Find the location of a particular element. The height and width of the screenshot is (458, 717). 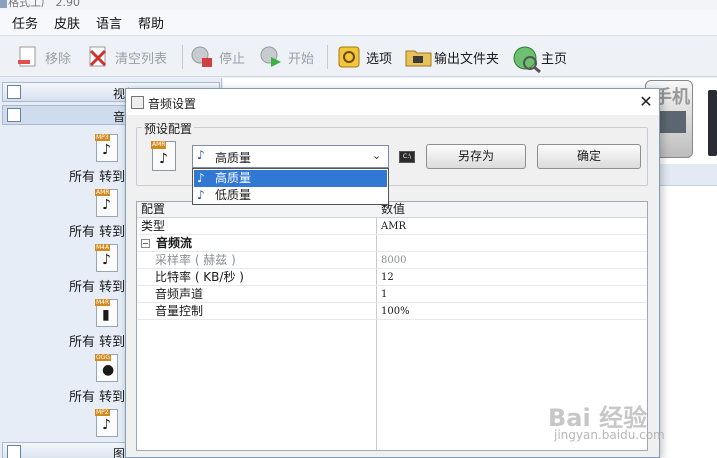

watermark-url: jingyan.baidu.com is located at coordinates (609, 435).